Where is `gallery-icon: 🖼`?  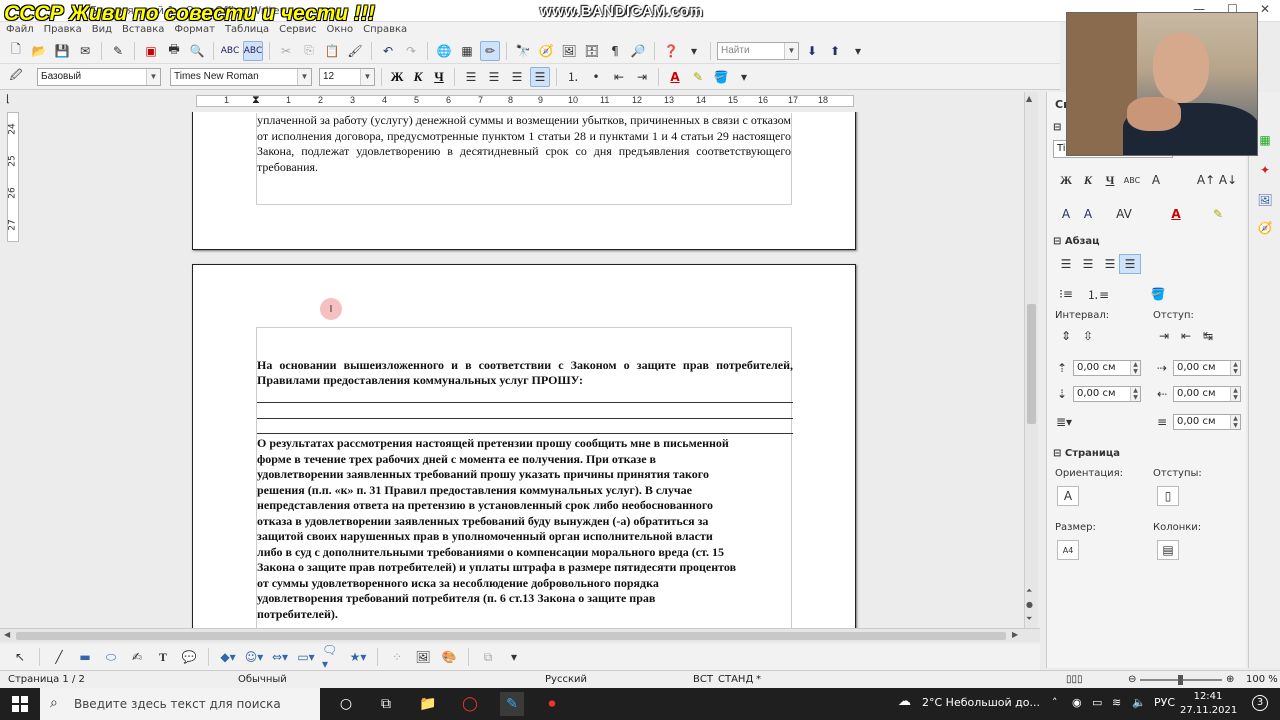 gallery-icon: 🖼 is located at coordinates (569, 51).